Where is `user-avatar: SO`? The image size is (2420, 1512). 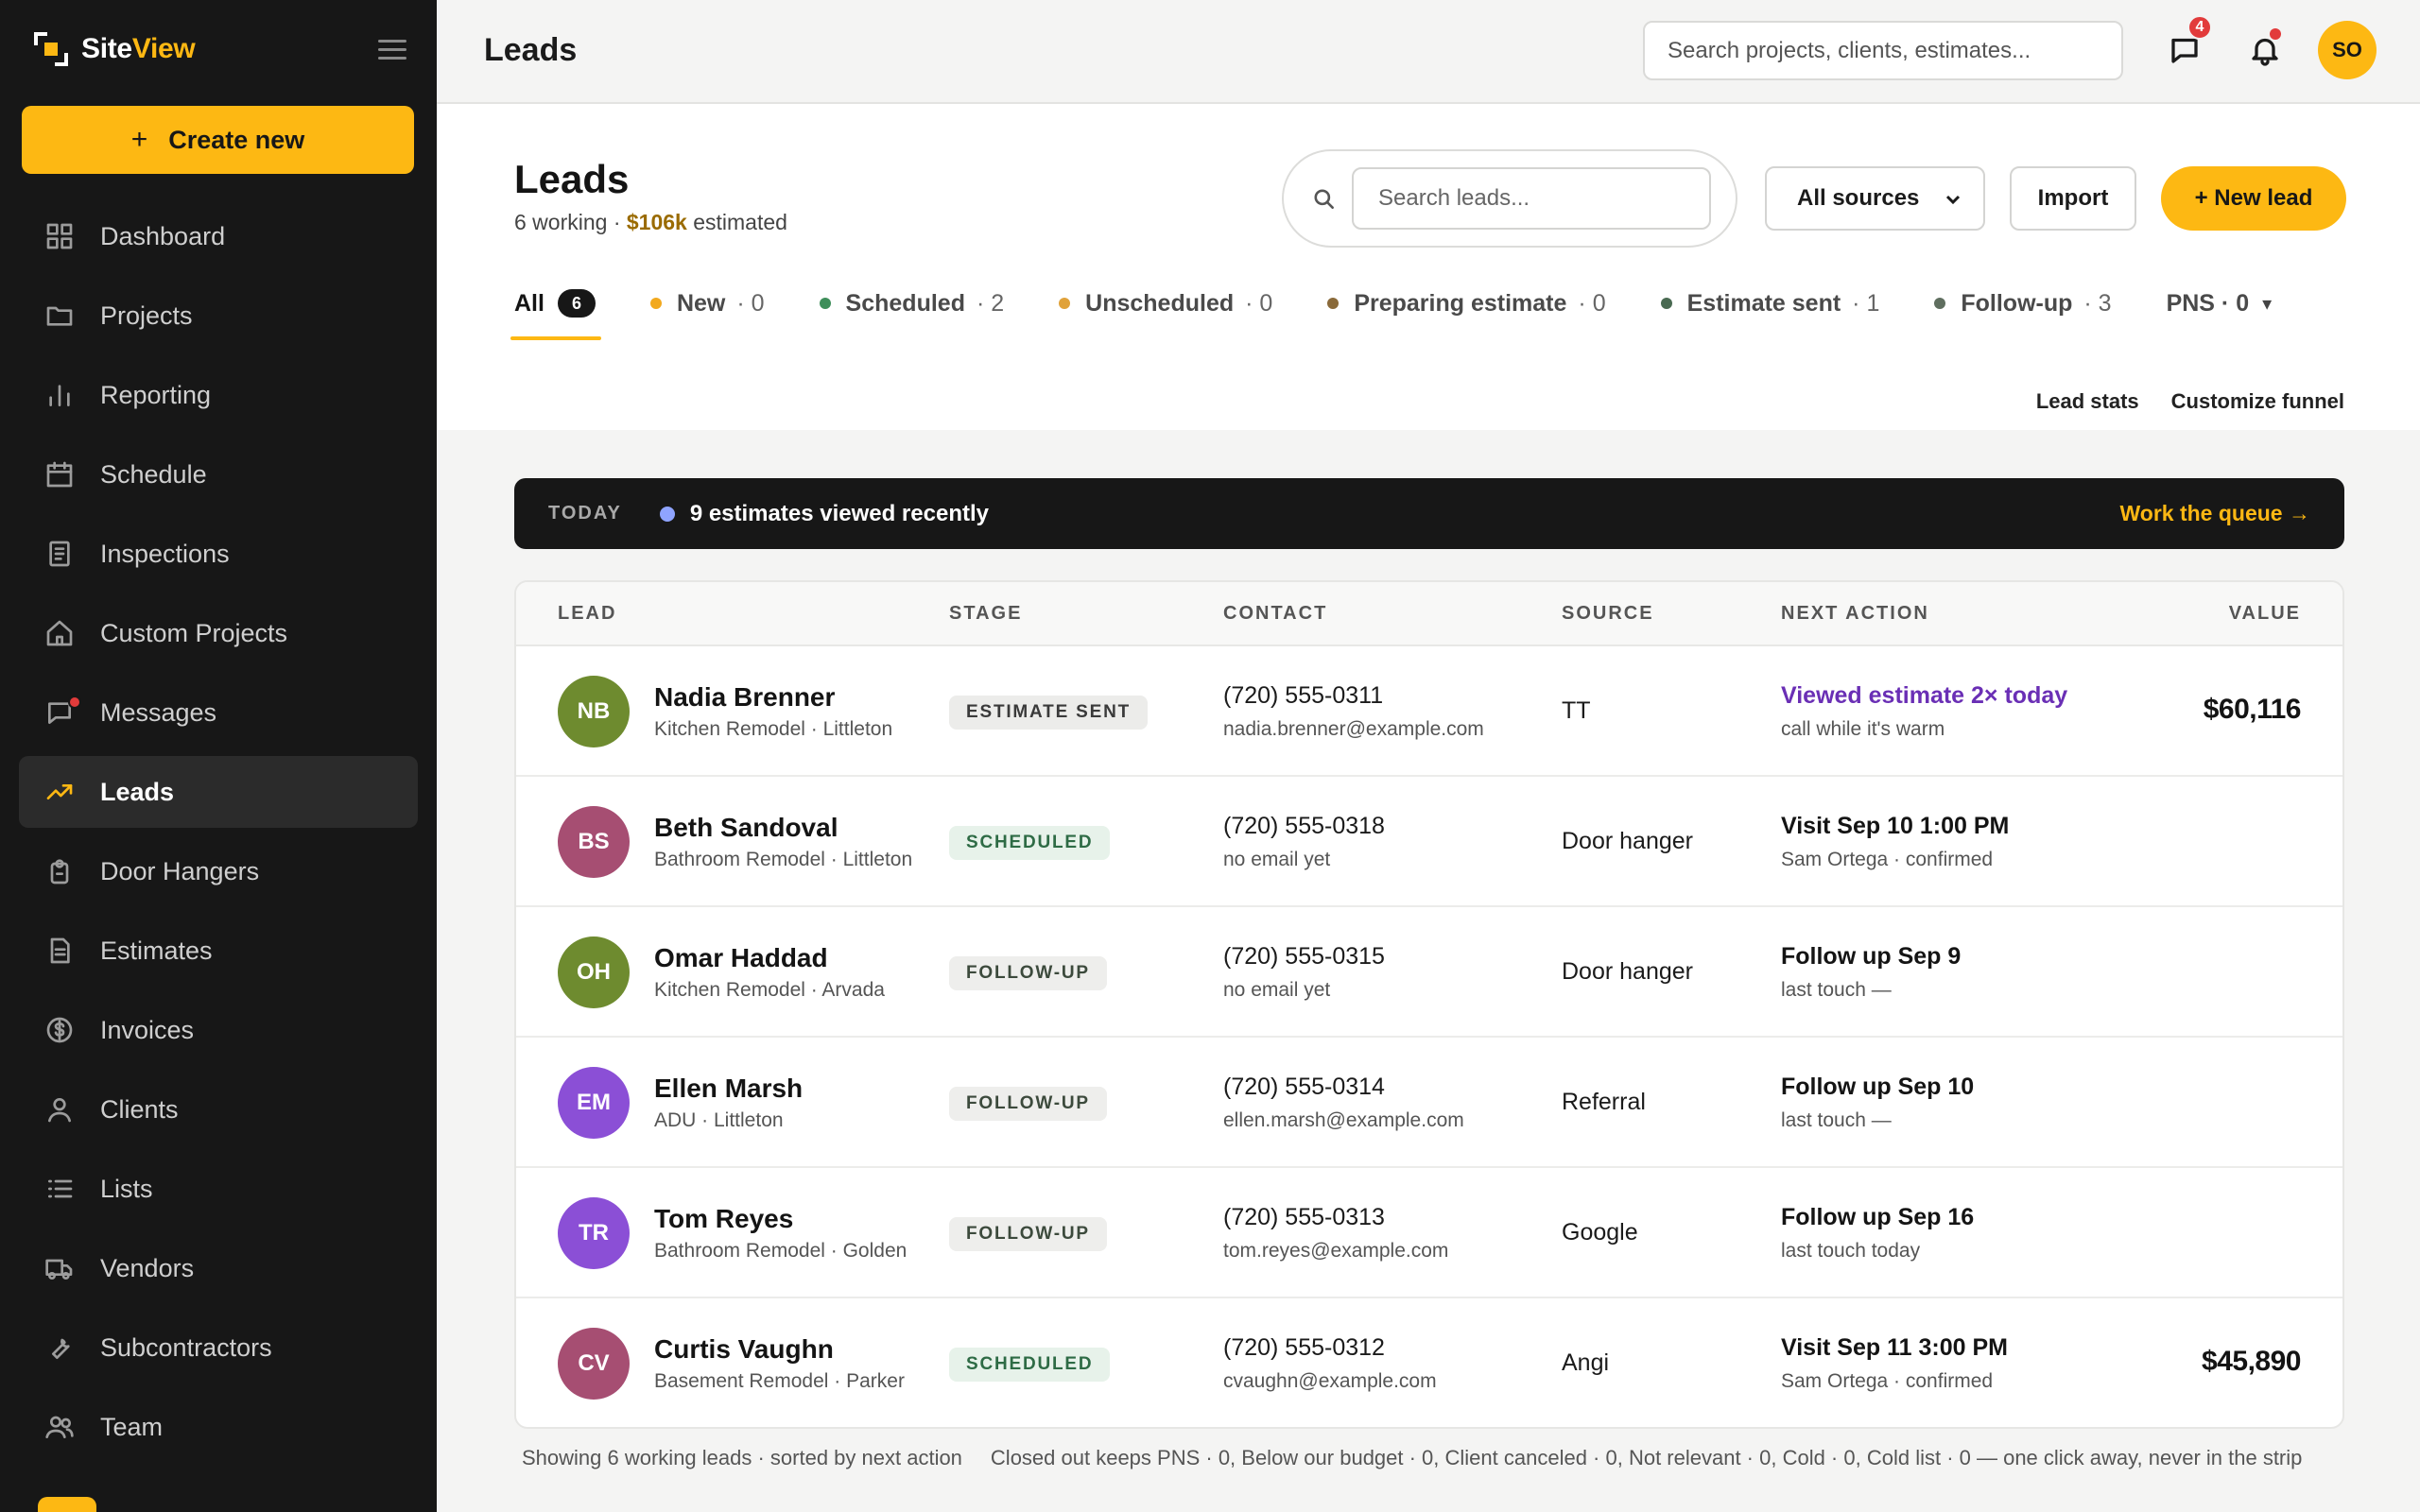 user-avatar: SO is located at coordinates (2347, 50).